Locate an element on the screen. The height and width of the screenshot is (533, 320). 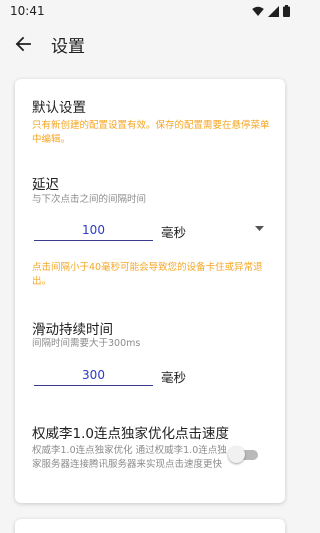
status-icons is located at coordinates (271, 11).